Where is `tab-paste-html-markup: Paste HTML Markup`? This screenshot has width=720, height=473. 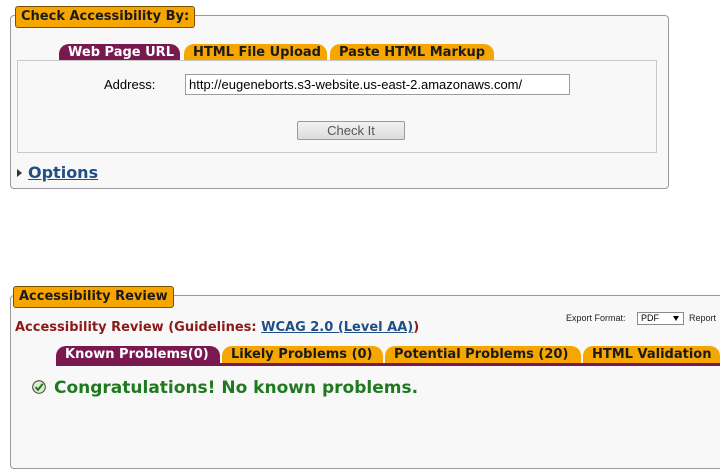
tab-paste-html-markup: Paste HTML Markup is located at coordinates (412, 52).